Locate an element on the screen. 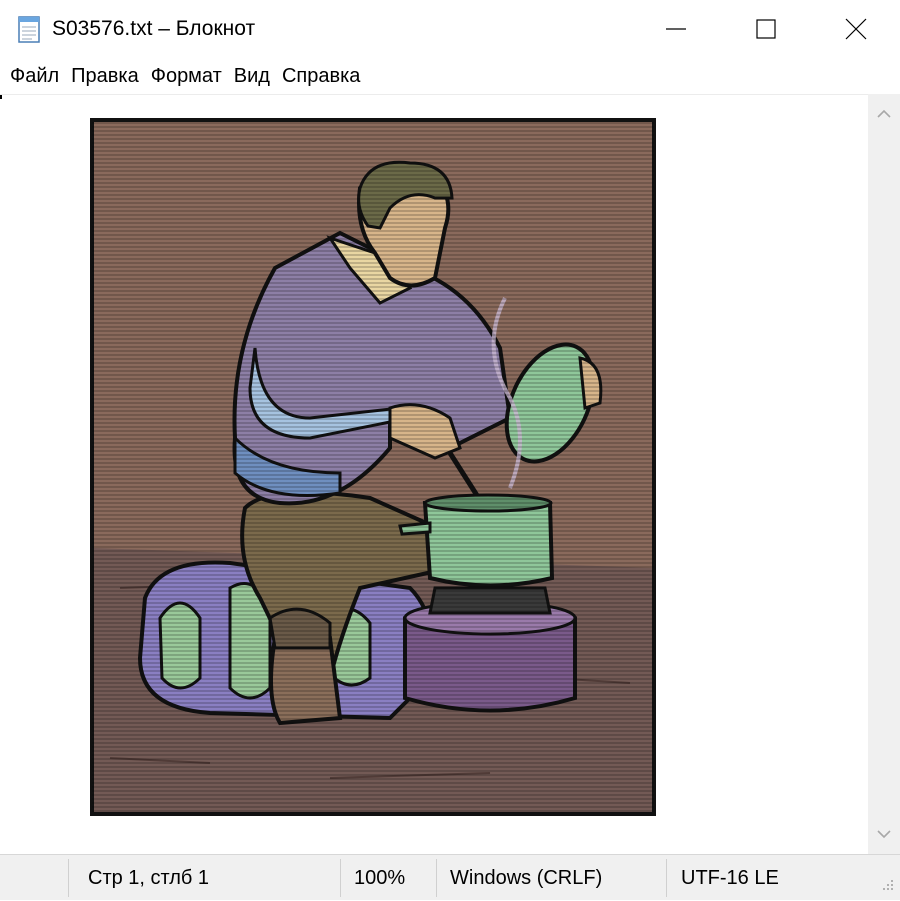 This screenshot has width=900, height=901. text-caret is located at coordinates (1, 97).